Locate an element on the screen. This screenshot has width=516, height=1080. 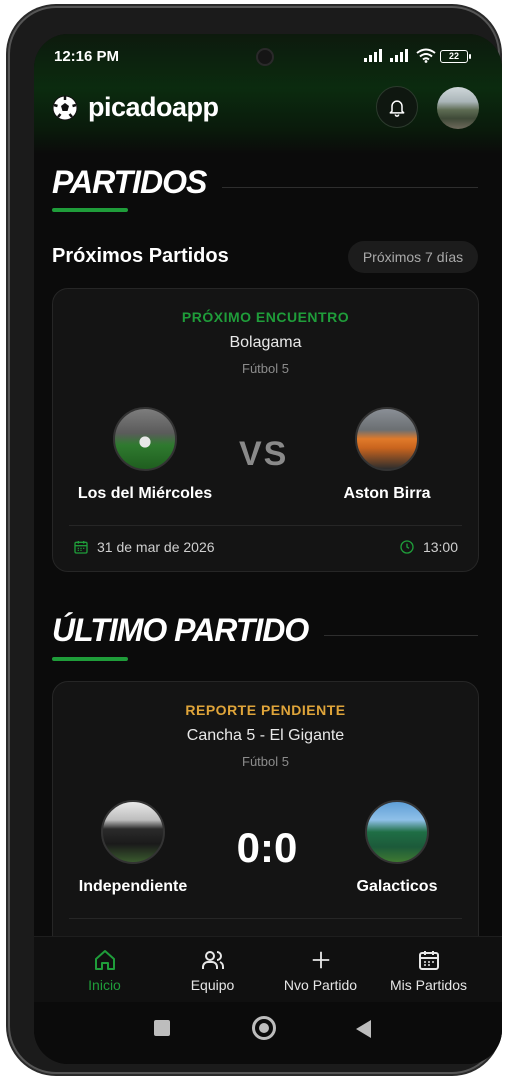
bell-icon is located at coordinates (397, 108).